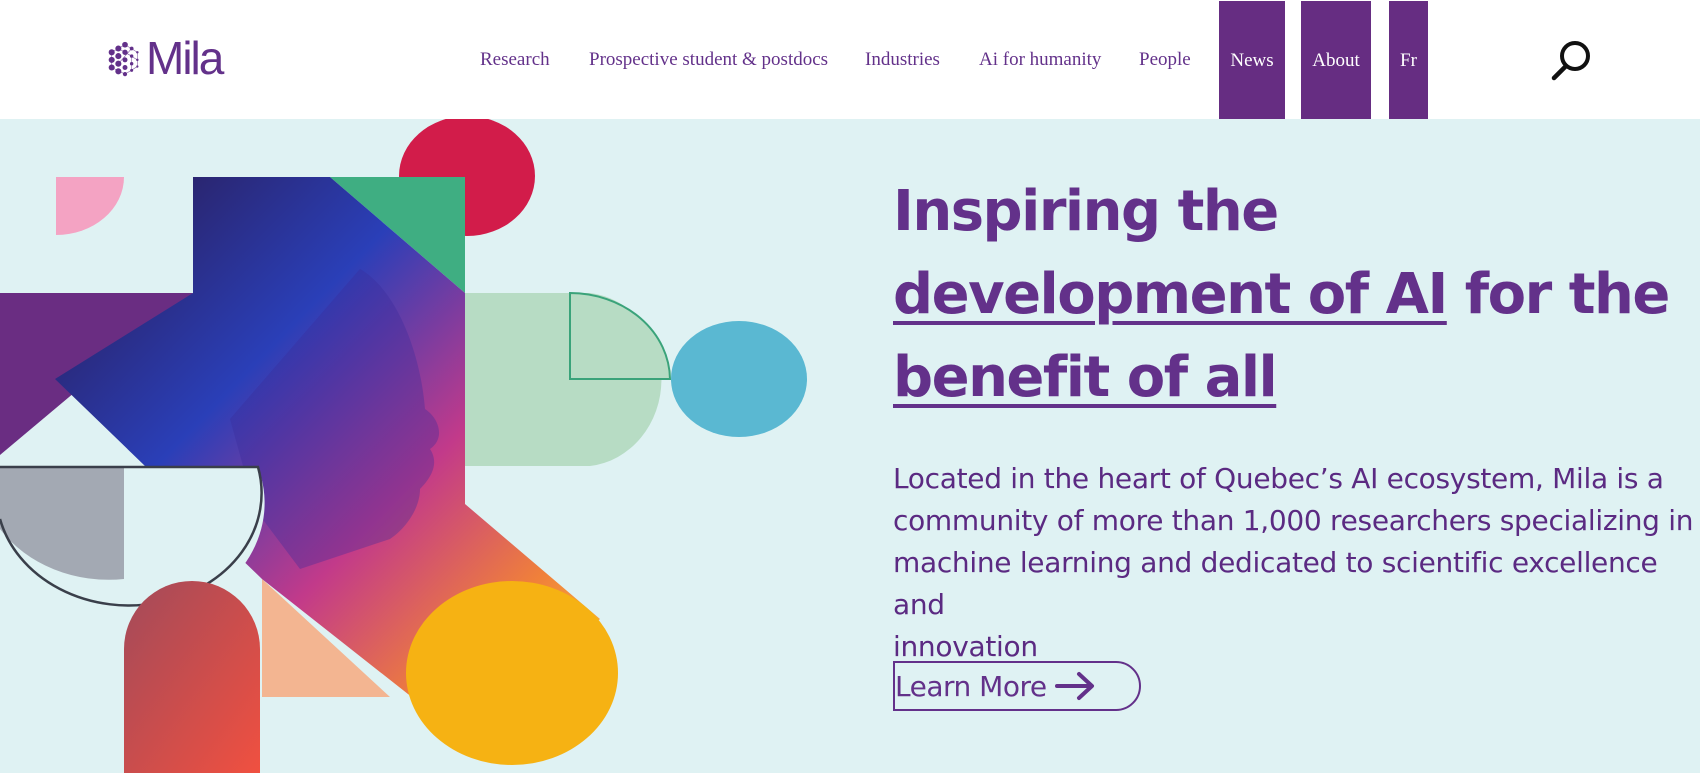 The height and width of the screenshot is (773, 1700). I want to click on arrow-right-icon, so click(1074, 686).